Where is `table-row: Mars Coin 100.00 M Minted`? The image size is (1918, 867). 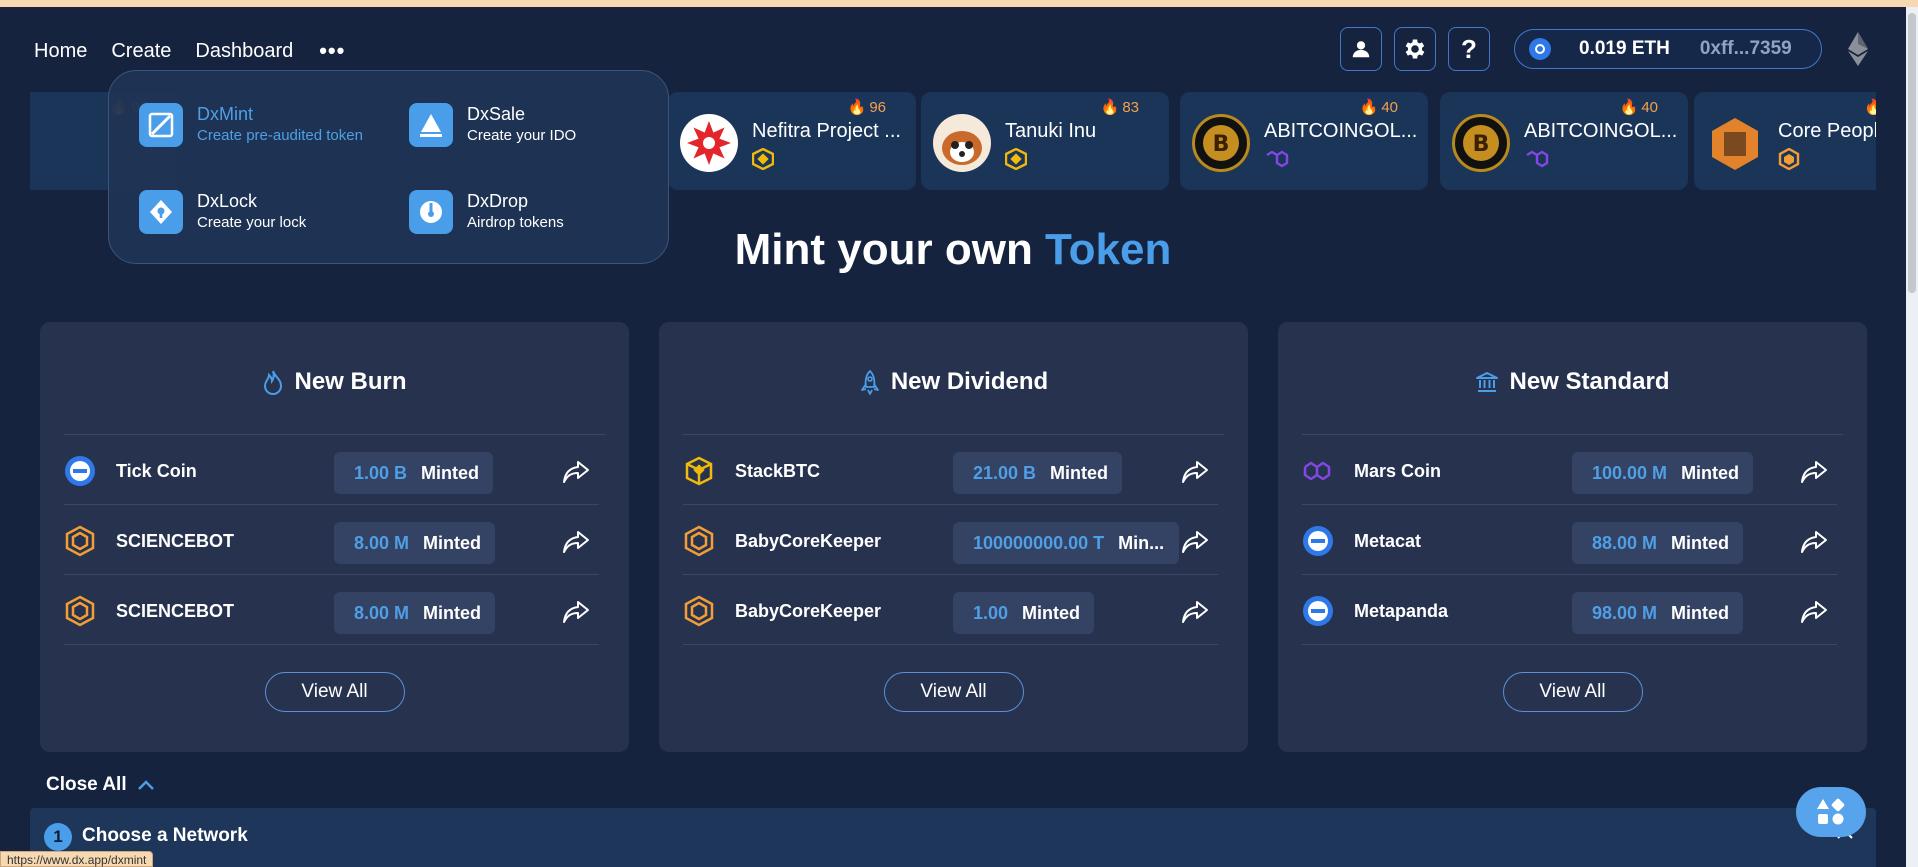 table-row: Mars Coin 100.00 M Minted is located at coordinates (1569, 470).